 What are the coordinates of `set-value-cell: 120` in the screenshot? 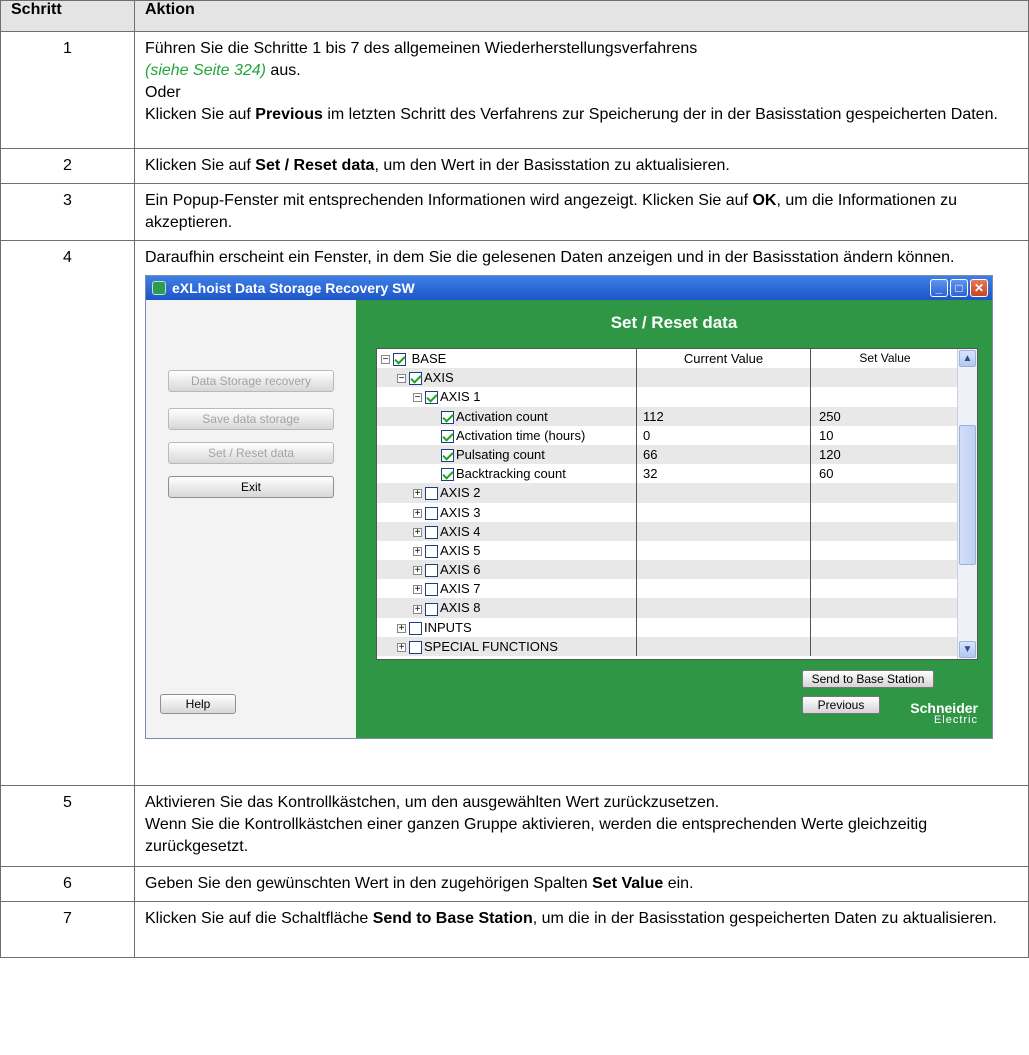 It's located at (885, 454).